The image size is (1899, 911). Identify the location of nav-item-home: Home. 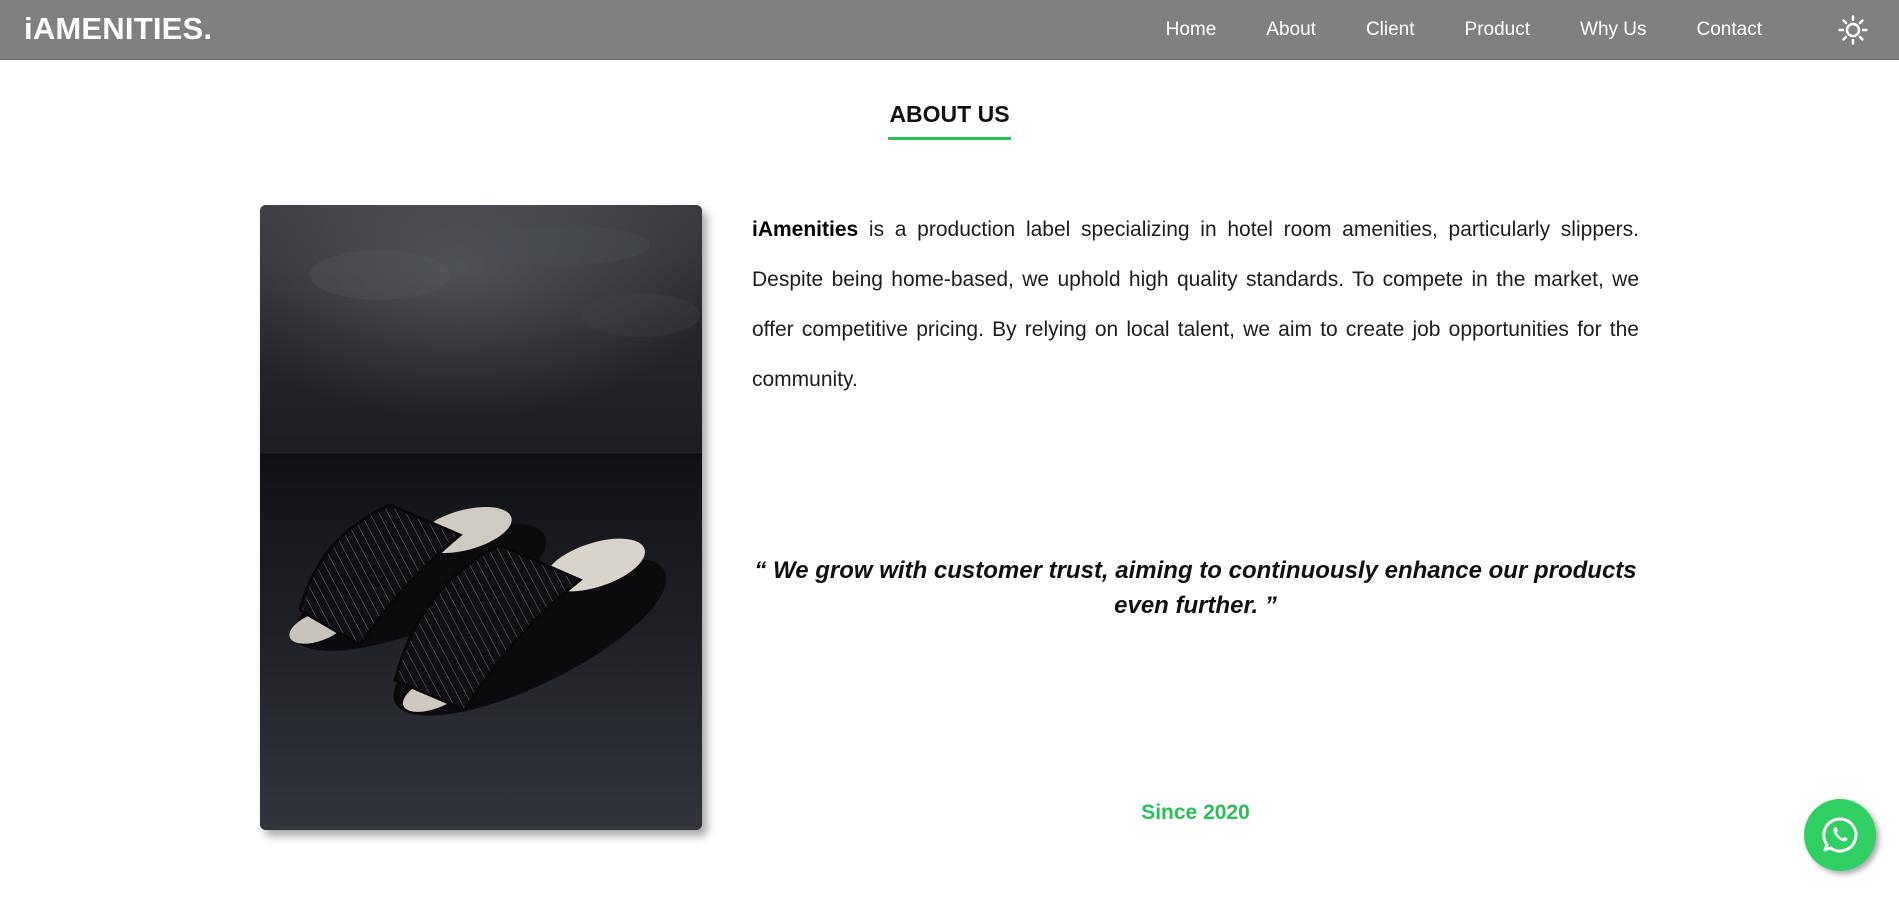
(1191, 30).